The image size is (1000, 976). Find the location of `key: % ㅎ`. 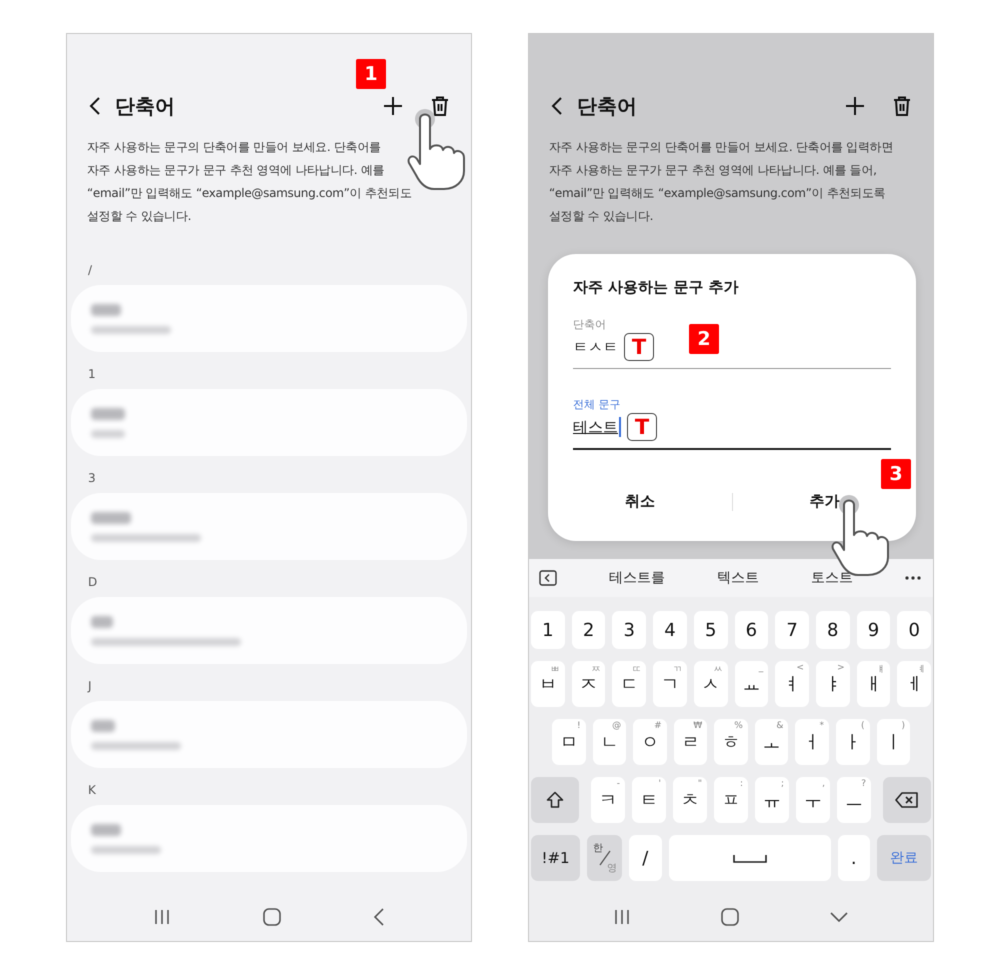

key: % ㅎ is located at coordinates (731, 742).